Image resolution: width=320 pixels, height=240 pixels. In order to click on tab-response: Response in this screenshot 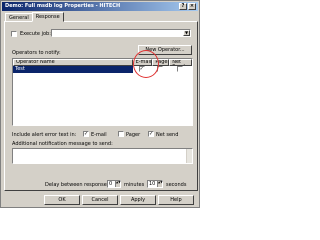, I will do `click(47, 17)`.